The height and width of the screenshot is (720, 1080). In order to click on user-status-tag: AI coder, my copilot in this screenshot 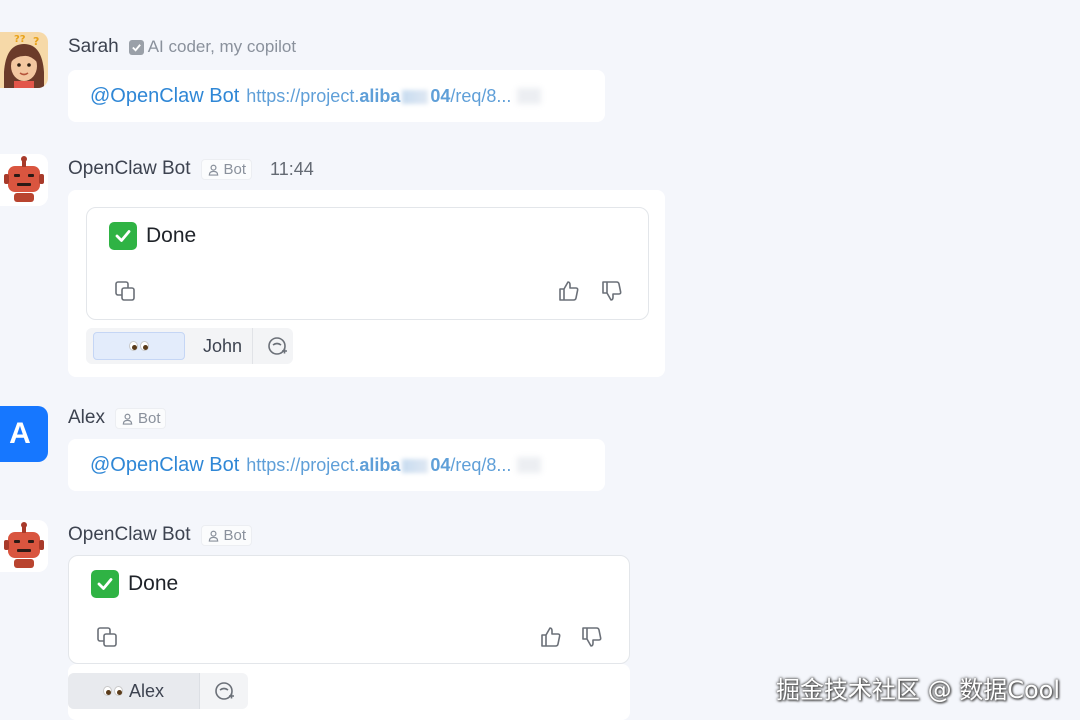, I will do `click(212, 47)`.